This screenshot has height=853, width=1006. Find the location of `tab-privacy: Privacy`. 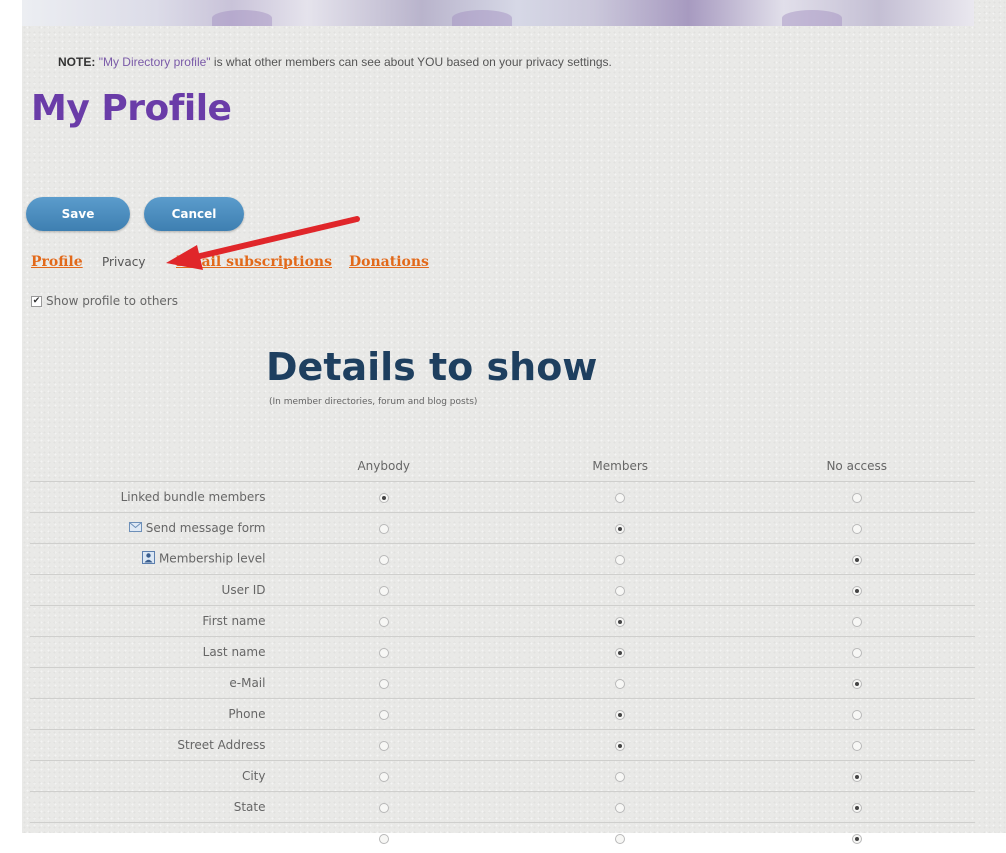

tab-privacy: Privacy is located at coordinates (123, 262).